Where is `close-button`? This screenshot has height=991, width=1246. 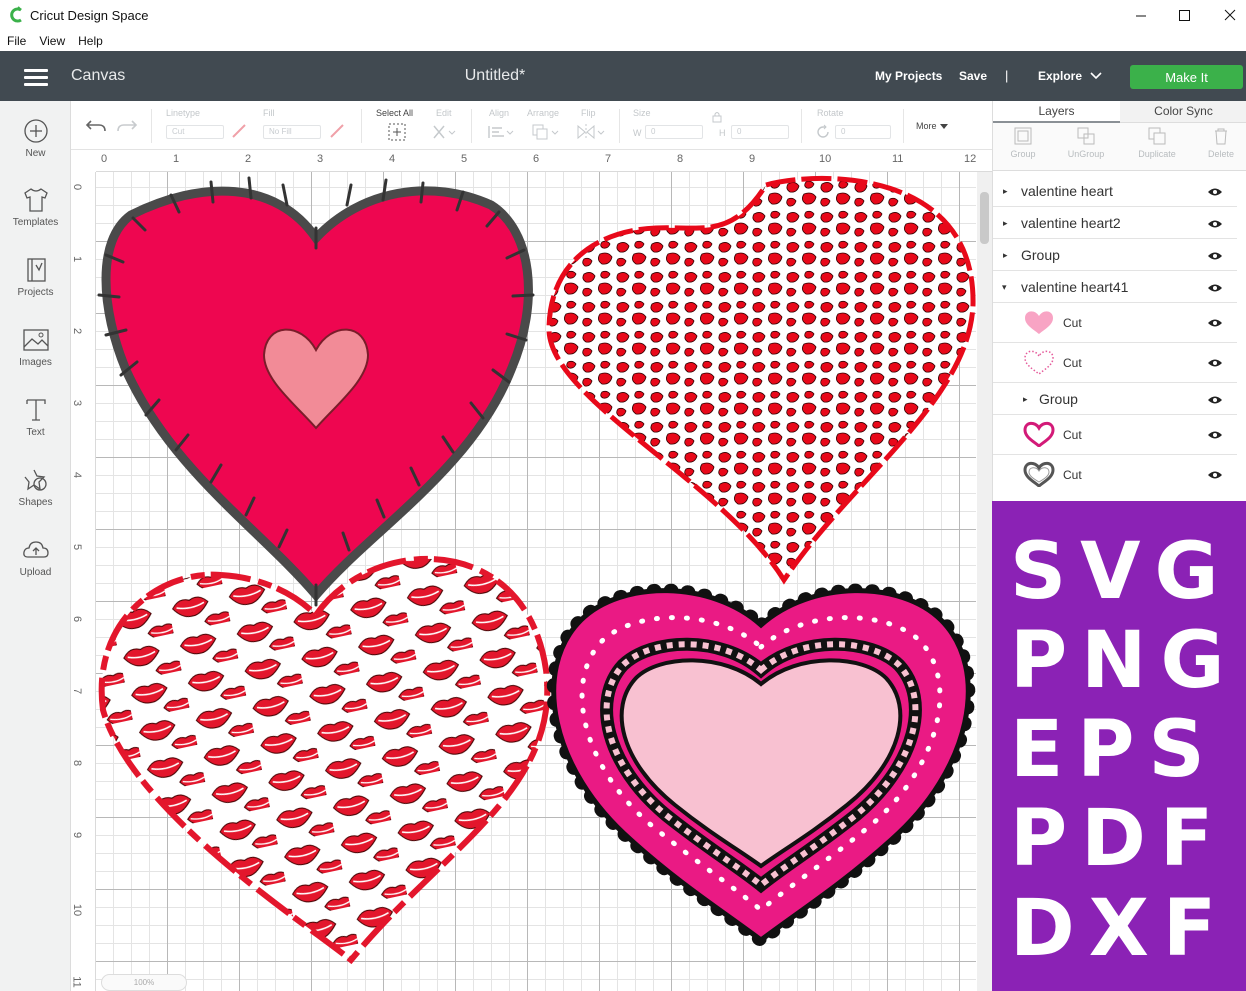
close-button is located at coordinates (1226, 15).